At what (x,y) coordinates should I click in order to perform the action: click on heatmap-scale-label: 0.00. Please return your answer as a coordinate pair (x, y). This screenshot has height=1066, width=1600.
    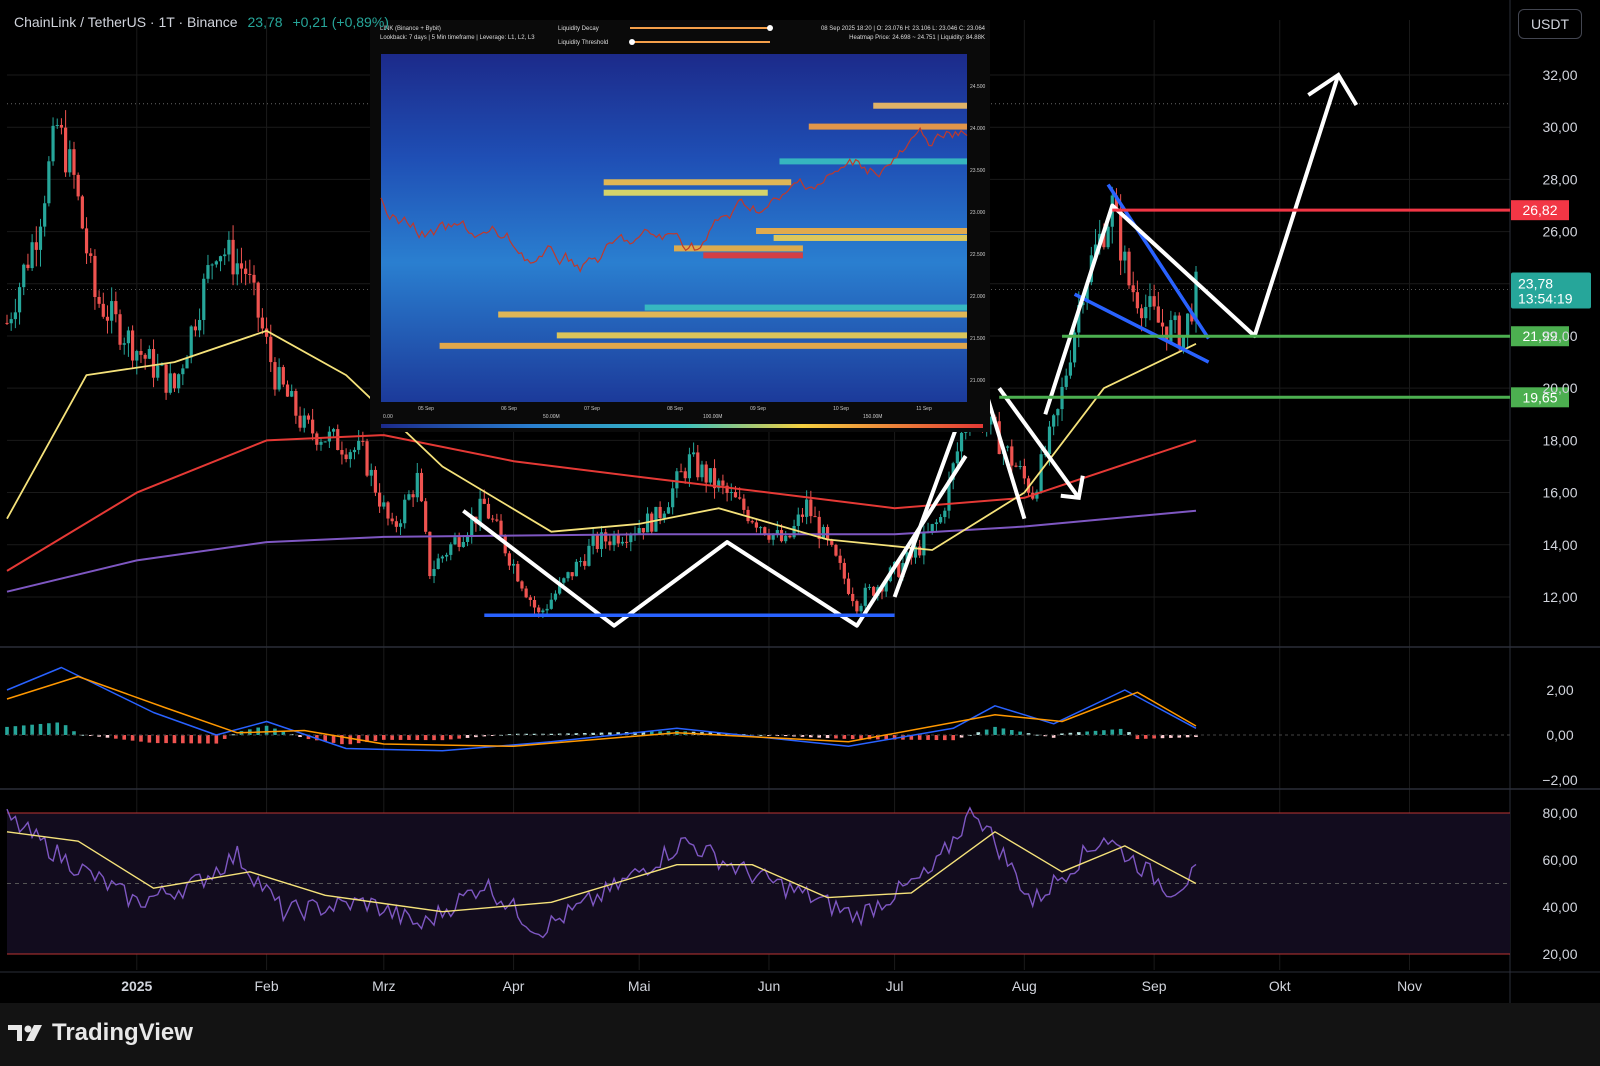
    Looking at the image, I should click on (388, 417).